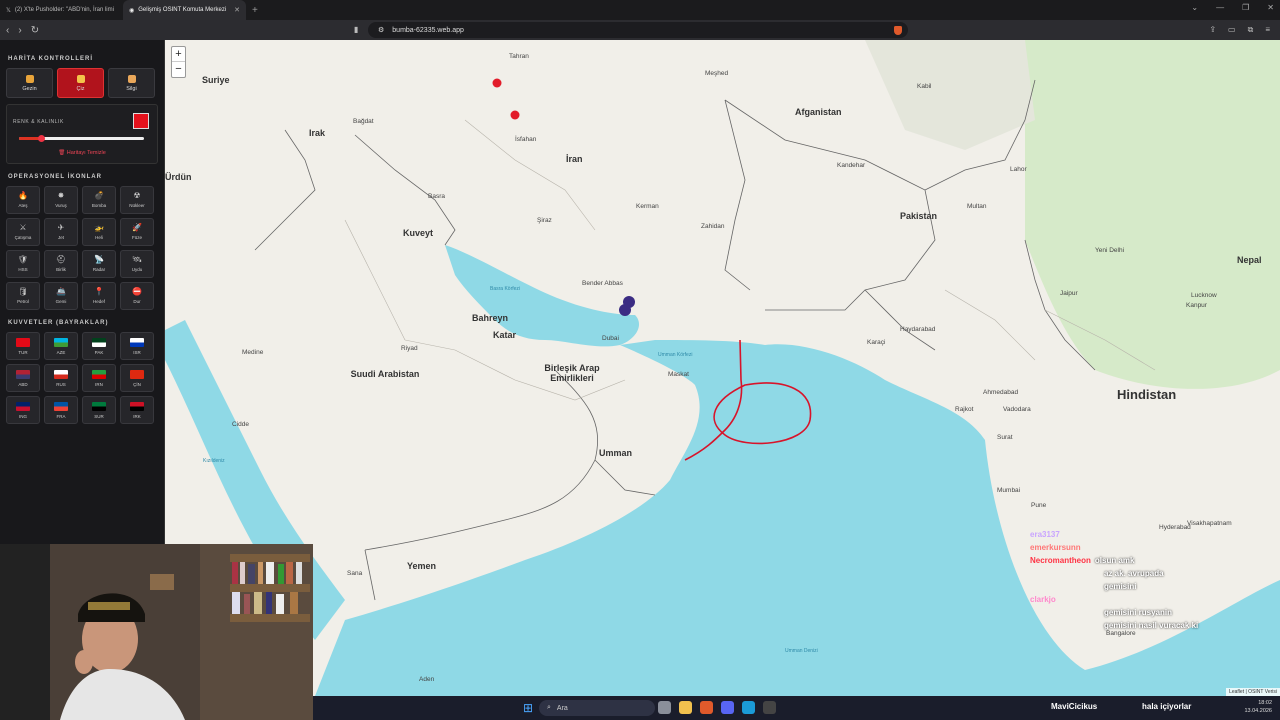 The width and height of the screenshot is (1280, 720). What do you see at coordinates (1045, 534) in the screenshot?
I see `chat-username: era3137` at bounding box center [1045, 534].